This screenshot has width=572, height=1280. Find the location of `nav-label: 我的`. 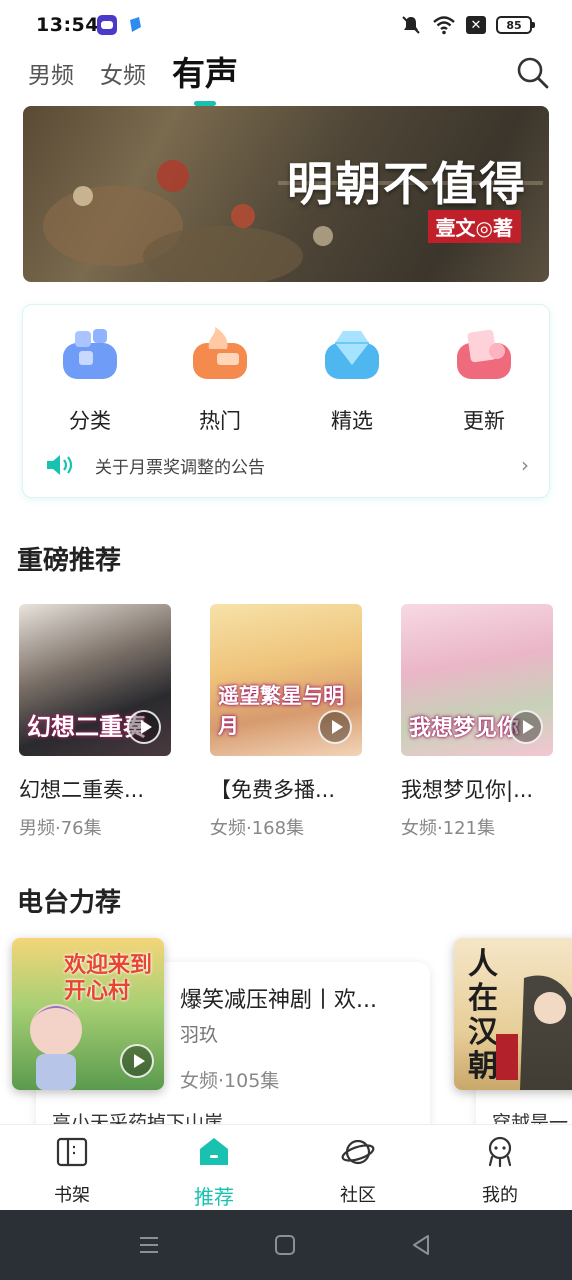

nav-label: 我的 is located at coordinates (500, 1195).